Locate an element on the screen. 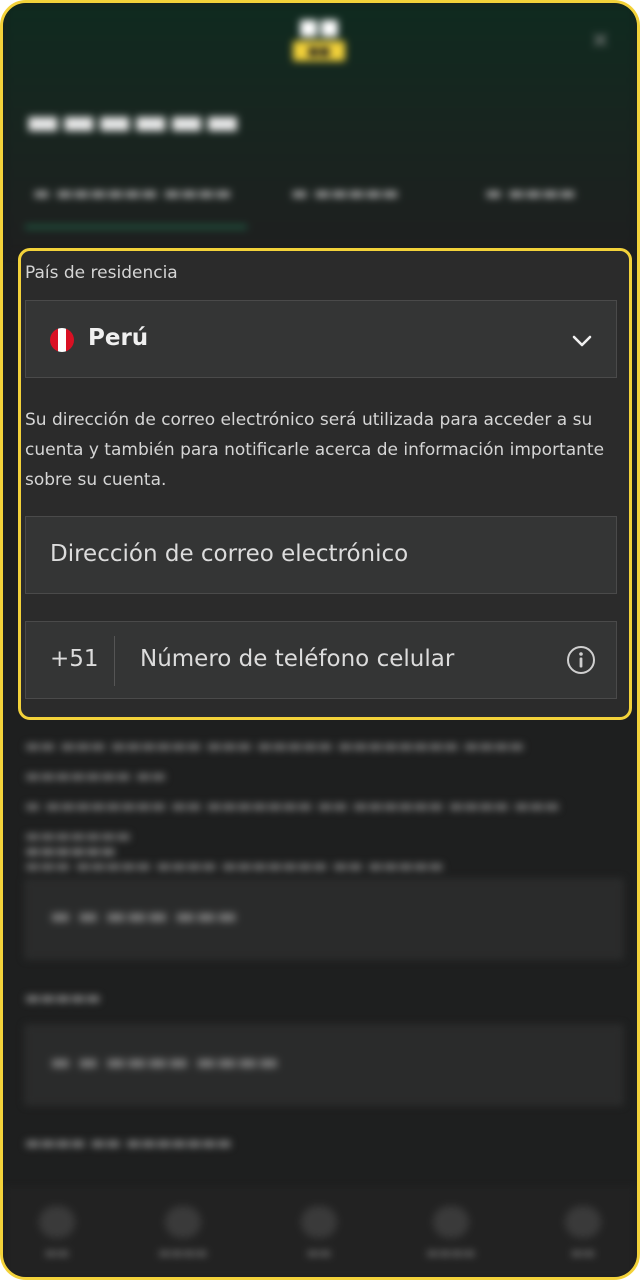  blurred-label: ▬▬▬▬ ▬▬ ▬▬▬▬▬▬▬ is located at coordinates (128, 1142).